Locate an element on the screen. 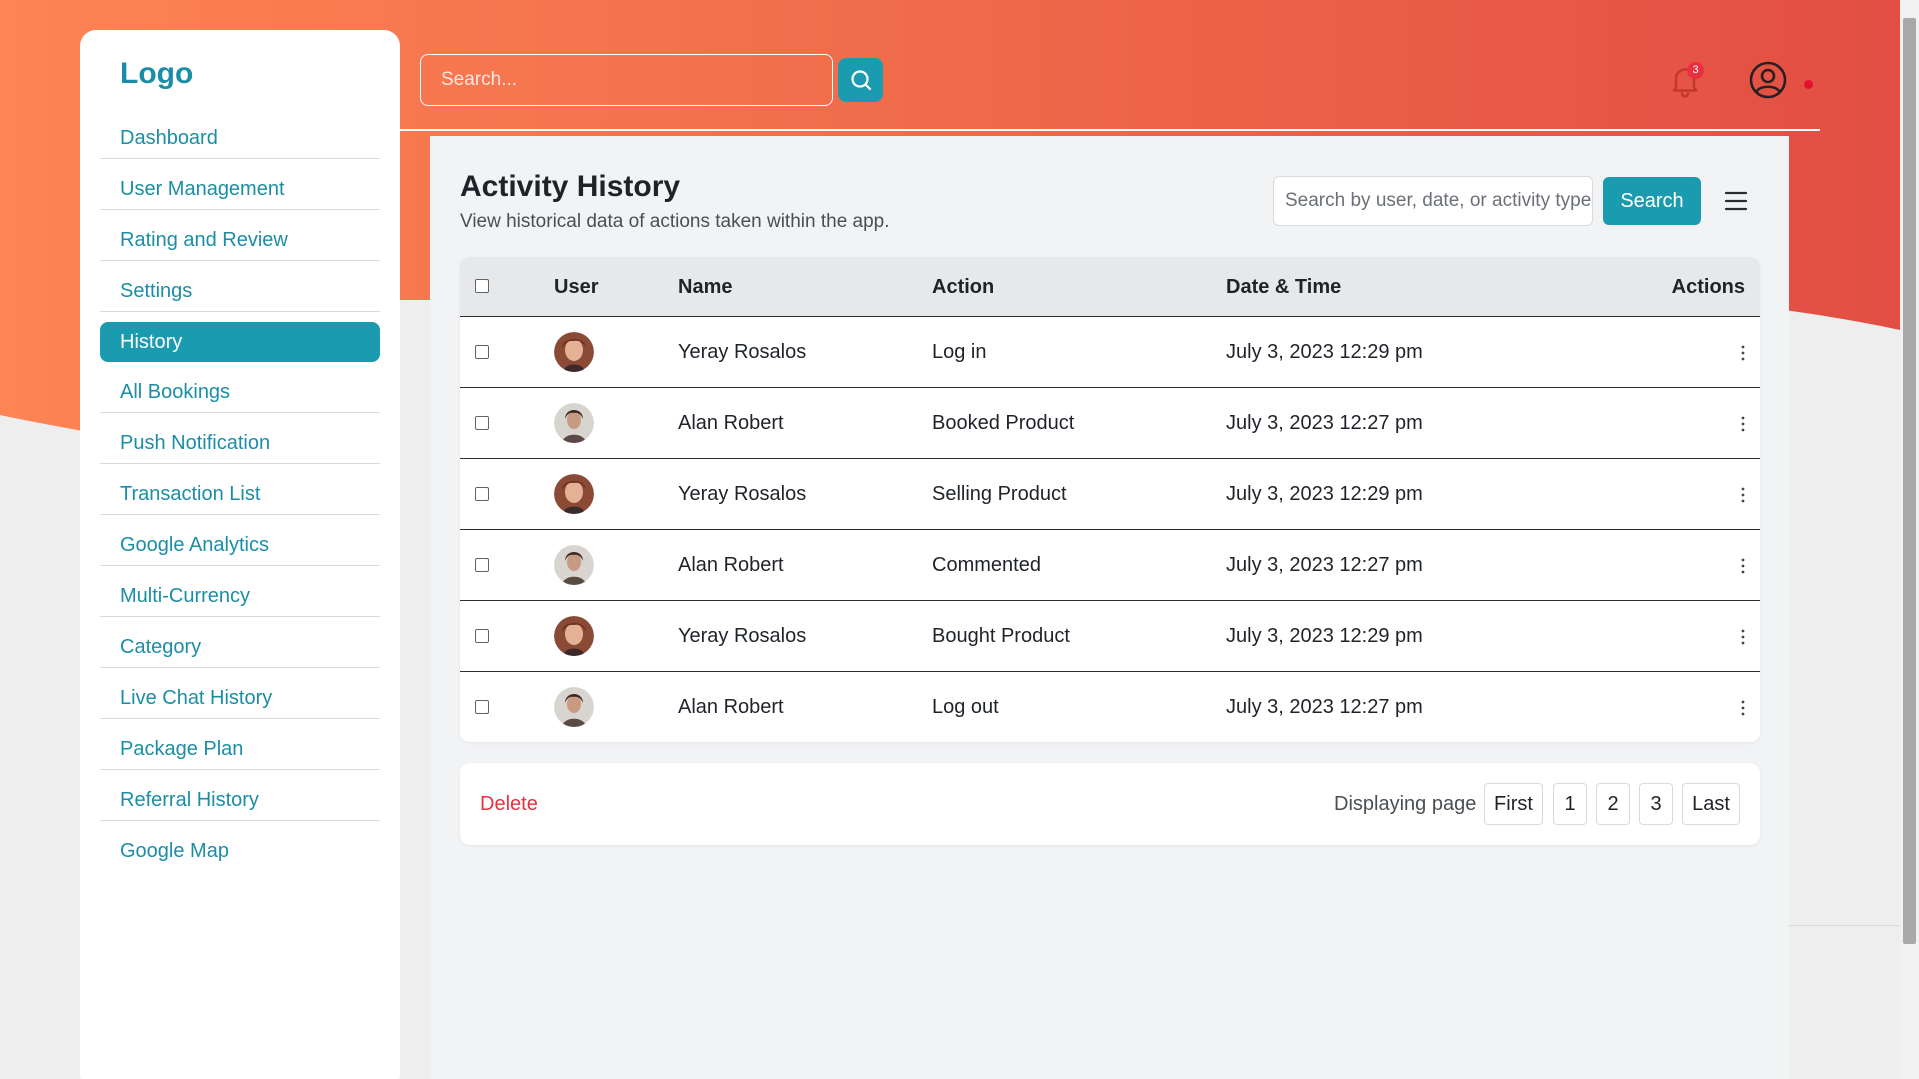 The height and width of the screenshot is (1079, 1919). global-search-input is located at coordinates (626, 80).